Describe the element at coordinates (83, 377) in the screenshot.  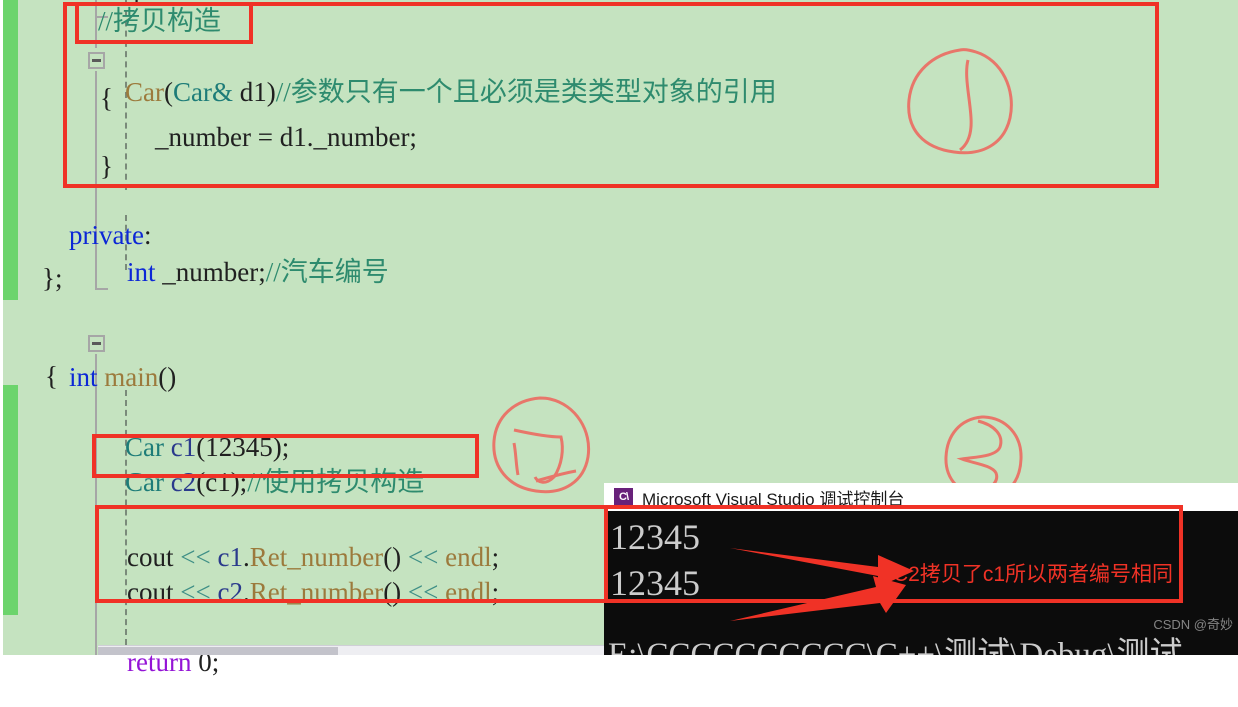
I see `token-main-int: int` at that location.